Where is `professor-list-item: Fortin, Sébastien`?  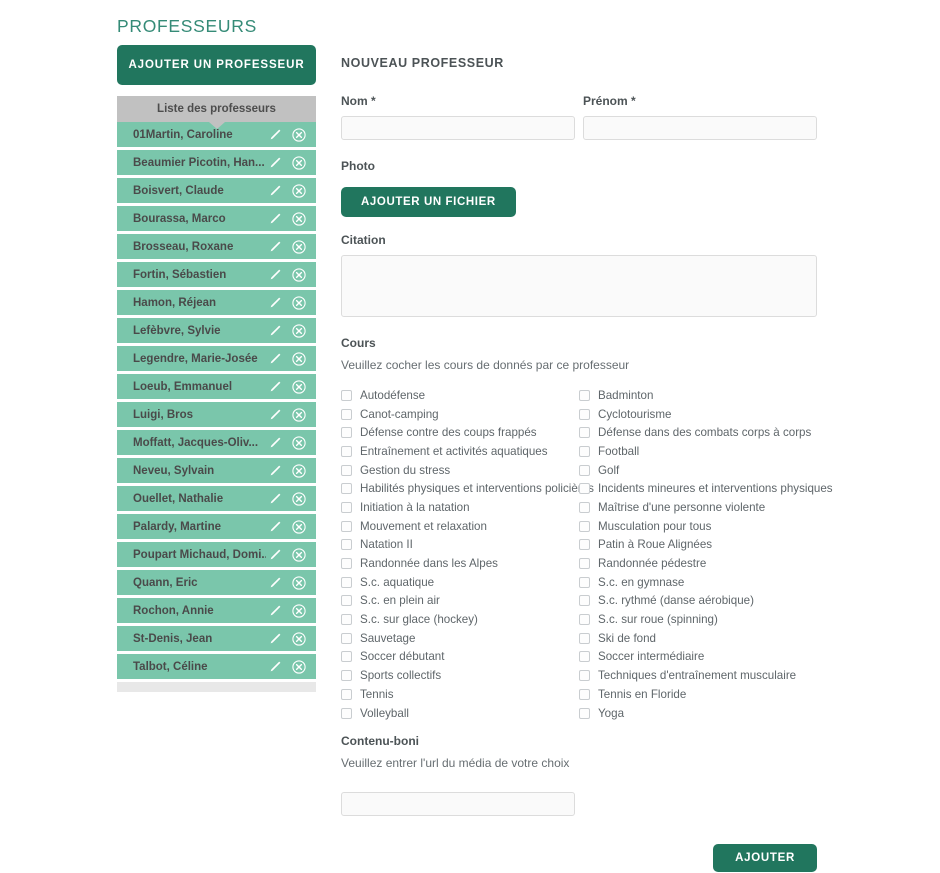 professor-list-item: Fortin, Sébastien is located at coordinates (216, 276).